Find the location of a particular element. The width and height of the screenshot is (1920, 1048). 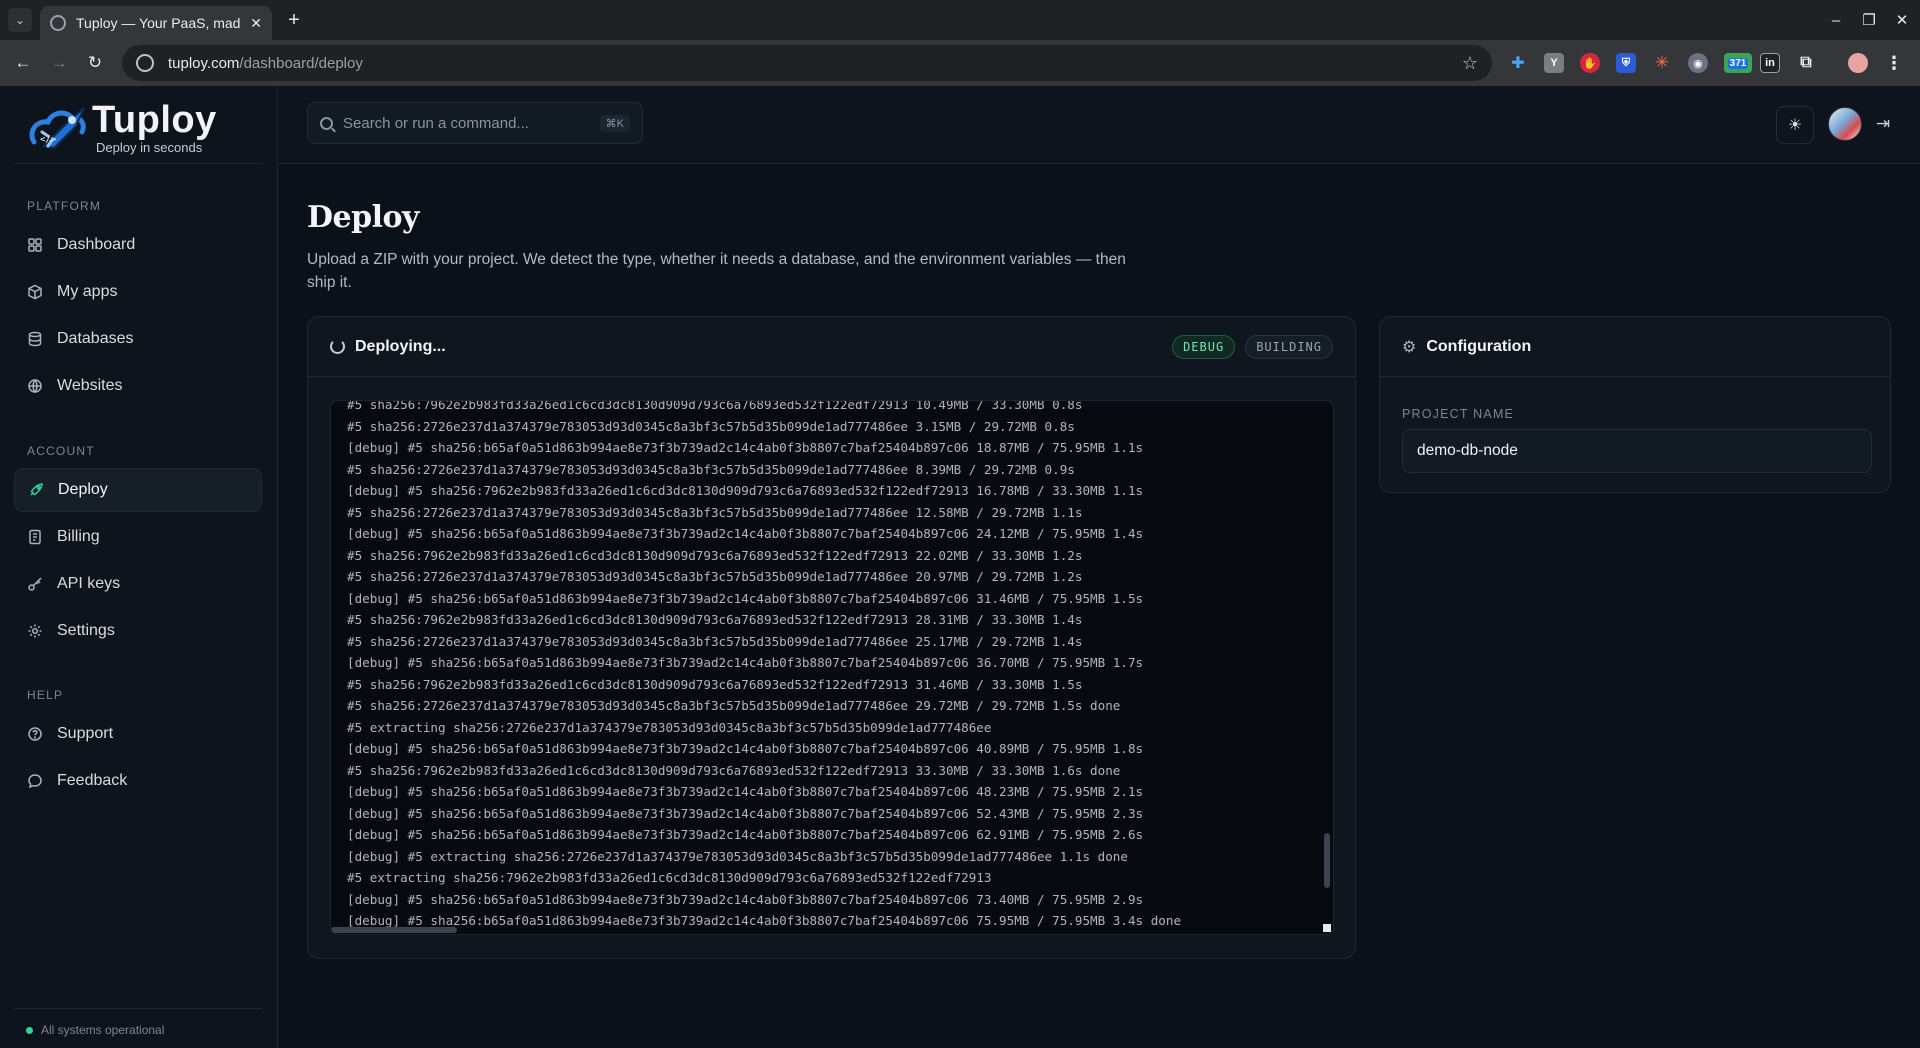

log-resize-handle is located at coordinates (1327, 928).